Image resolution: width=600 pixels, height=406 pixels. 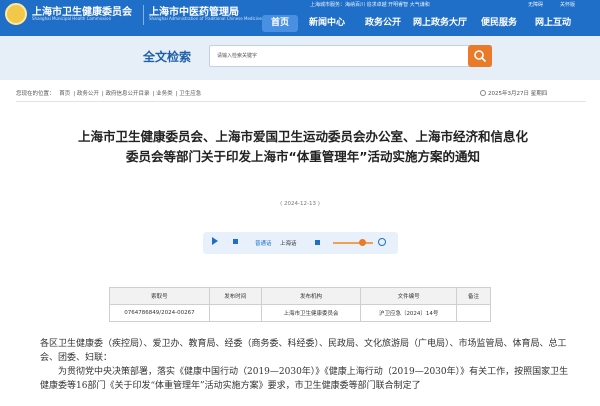 I want to click on settings-icon, so click(x=382, y=242).